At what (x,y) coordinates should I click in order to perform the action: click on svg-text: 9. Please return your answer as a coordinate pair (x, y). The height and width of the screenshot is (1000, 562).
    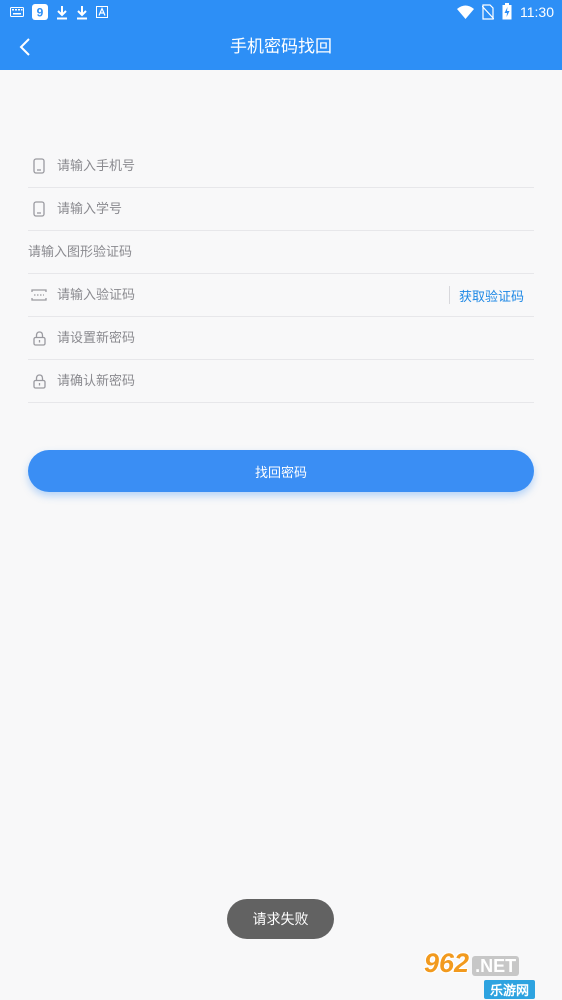
    Looking at the image, I should click on (40, 13).